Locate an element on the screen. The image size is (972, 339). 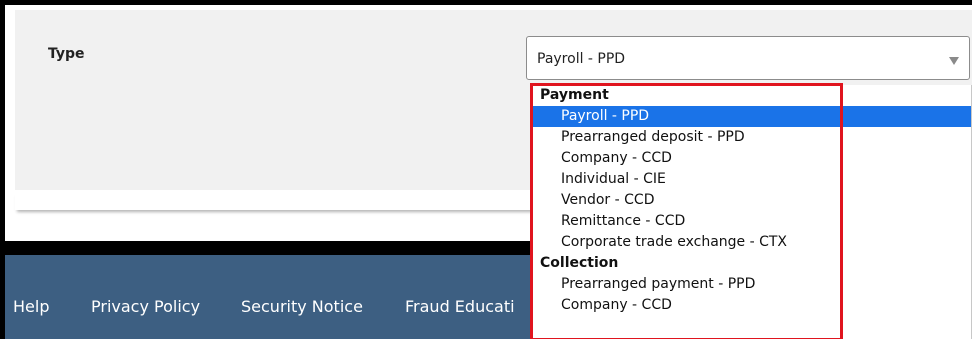
option-remittance-ccd: Remittance - CCD is located at coordinates (751, 221).